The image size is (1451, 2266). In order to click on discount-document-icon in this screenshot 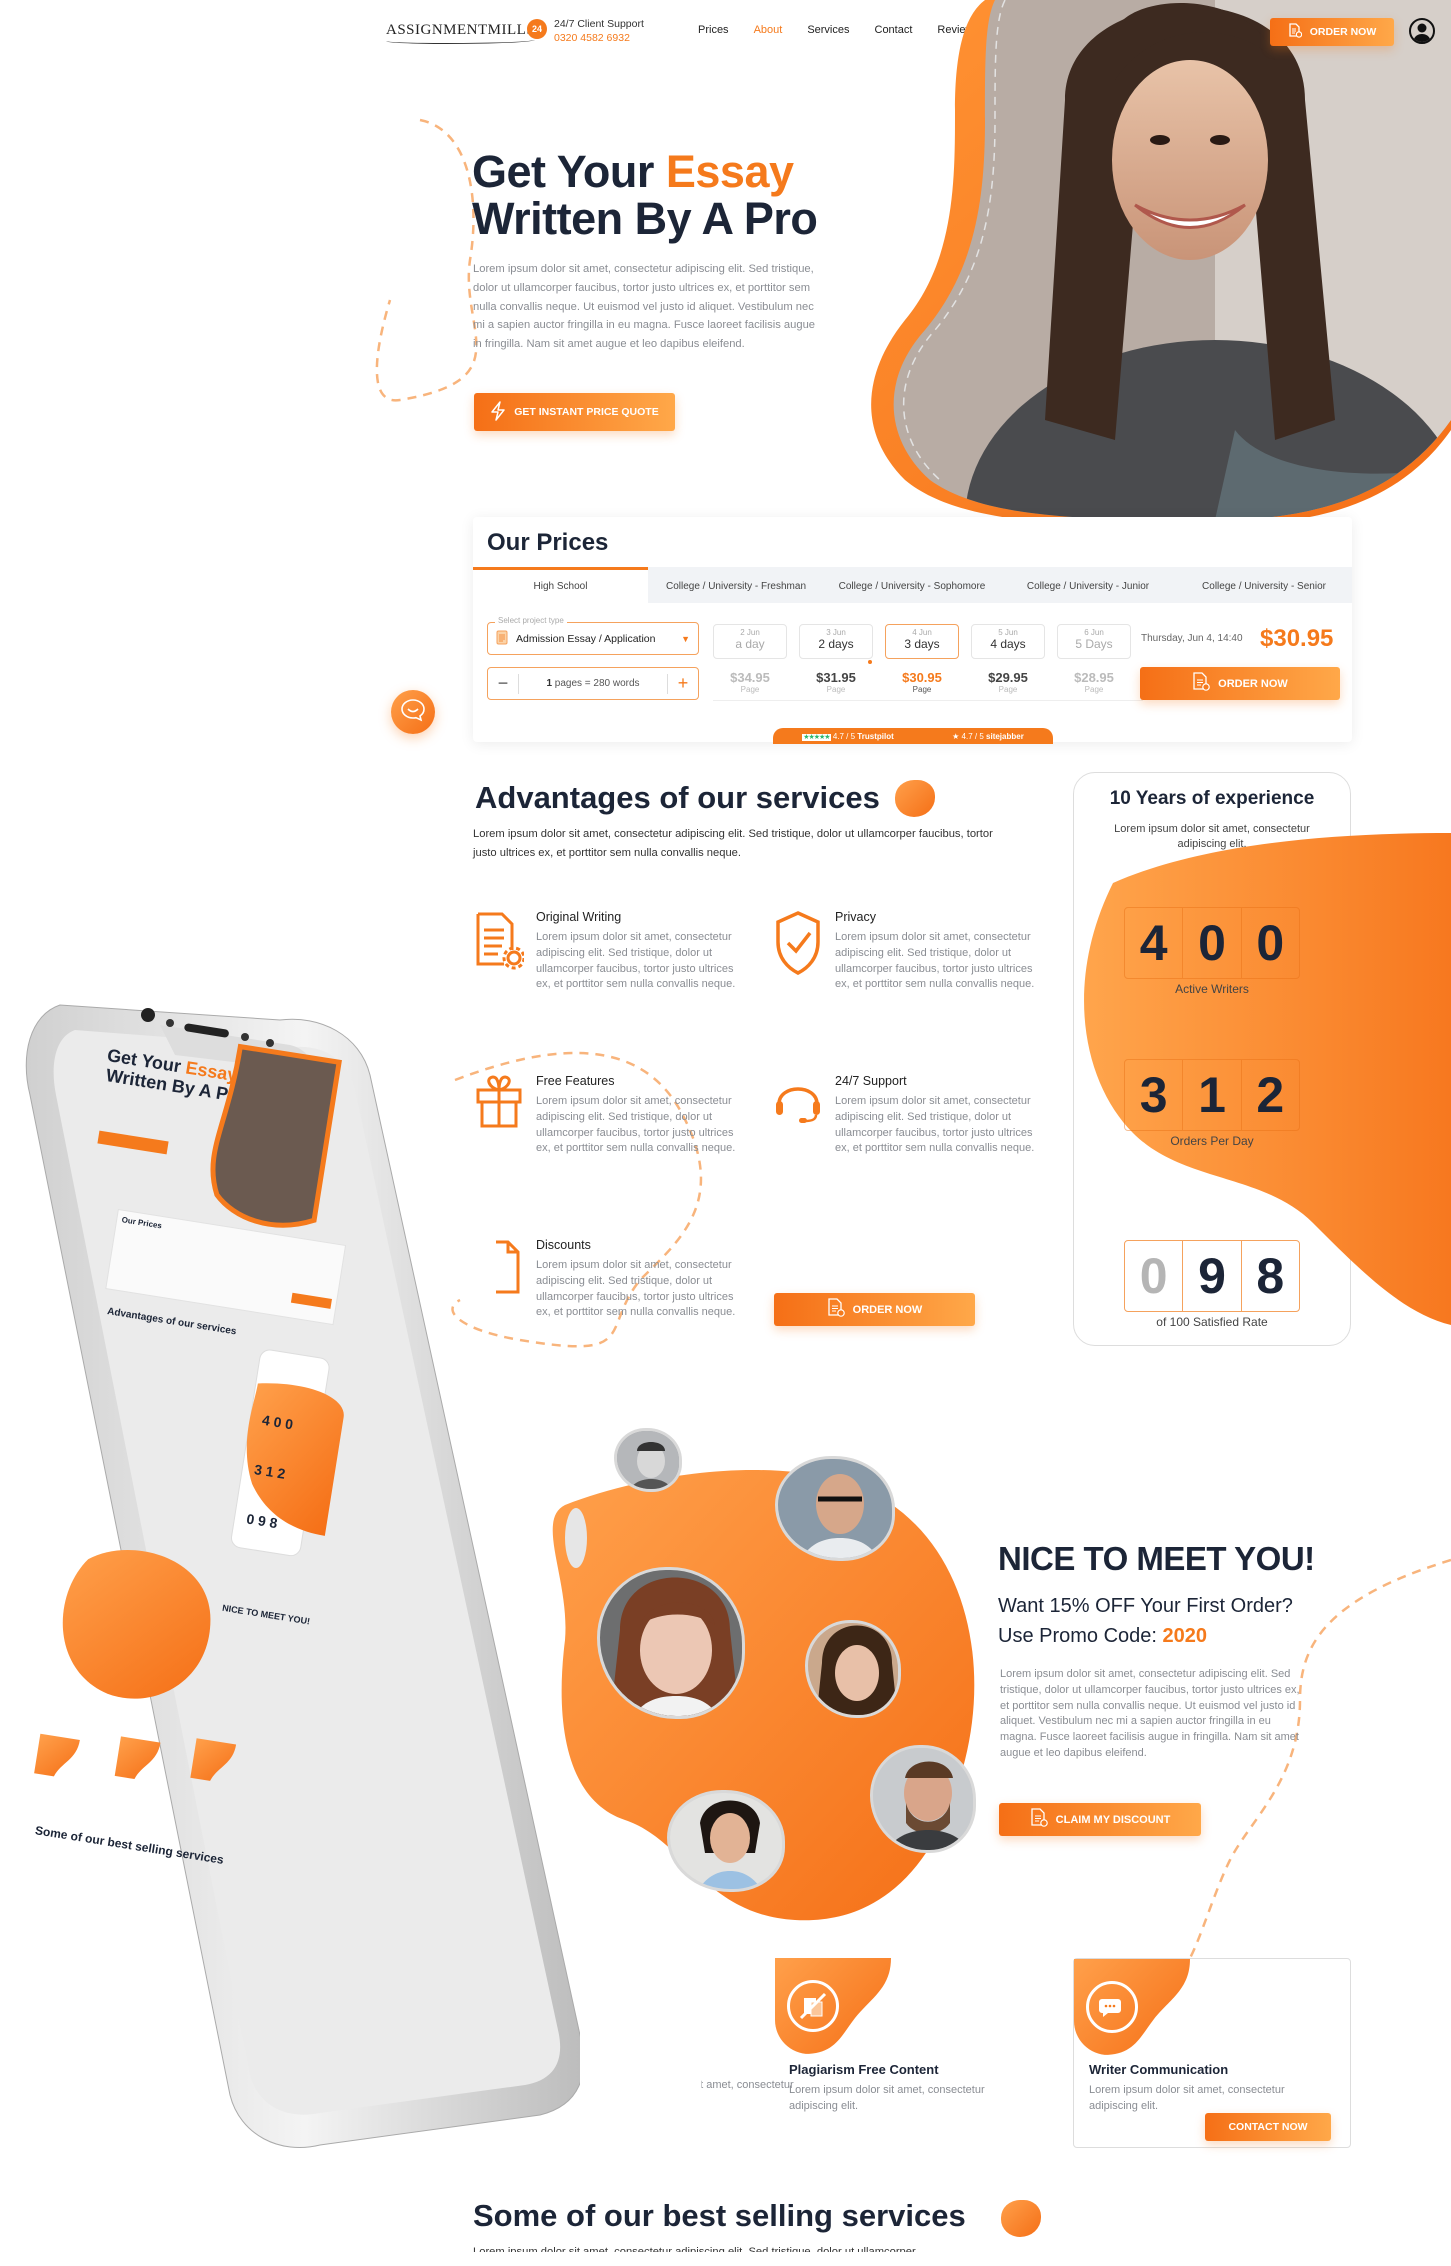, I will do `click(499, 1268)`.